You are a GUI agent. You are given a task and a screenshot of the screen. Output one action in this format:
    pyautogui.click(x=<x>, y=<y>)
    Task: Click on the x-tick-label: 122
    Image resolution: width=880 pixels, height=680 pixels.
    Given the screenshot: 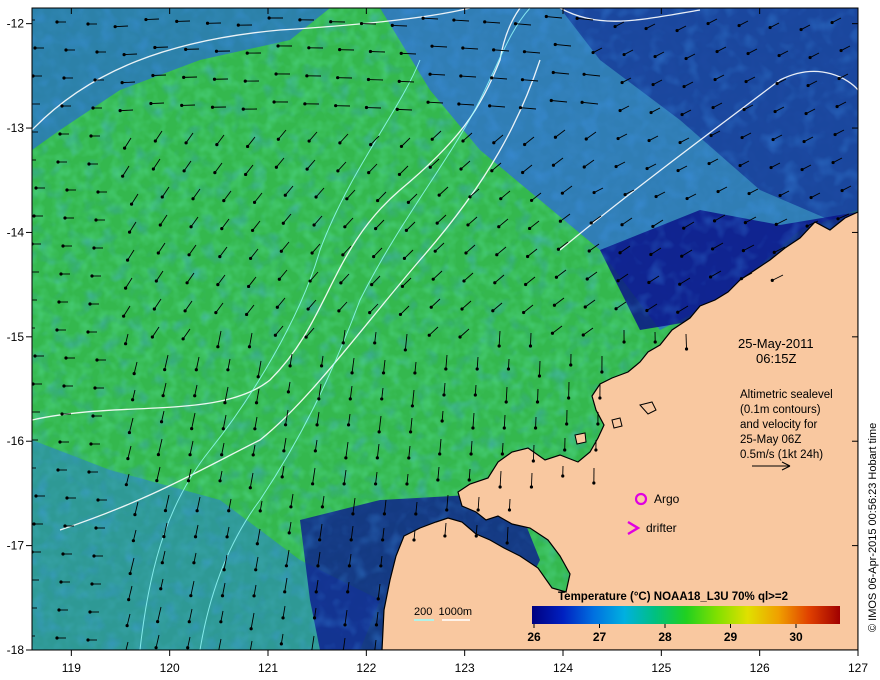 What is the action you would take?
    pyautogui.click(x=366, y=668)
    